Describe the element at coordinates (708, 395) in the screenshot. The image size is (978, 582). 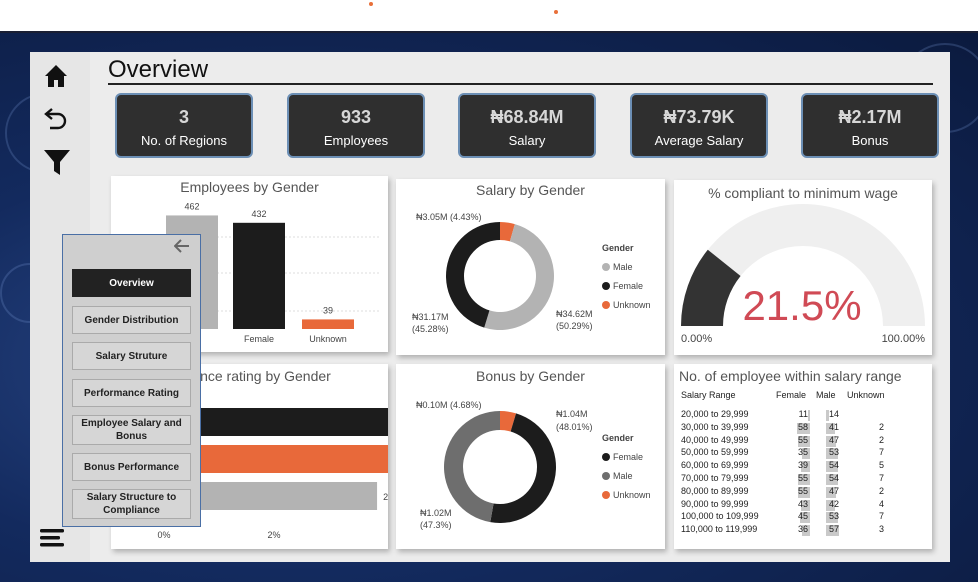
I see `column-header: Salary Range` at that location.